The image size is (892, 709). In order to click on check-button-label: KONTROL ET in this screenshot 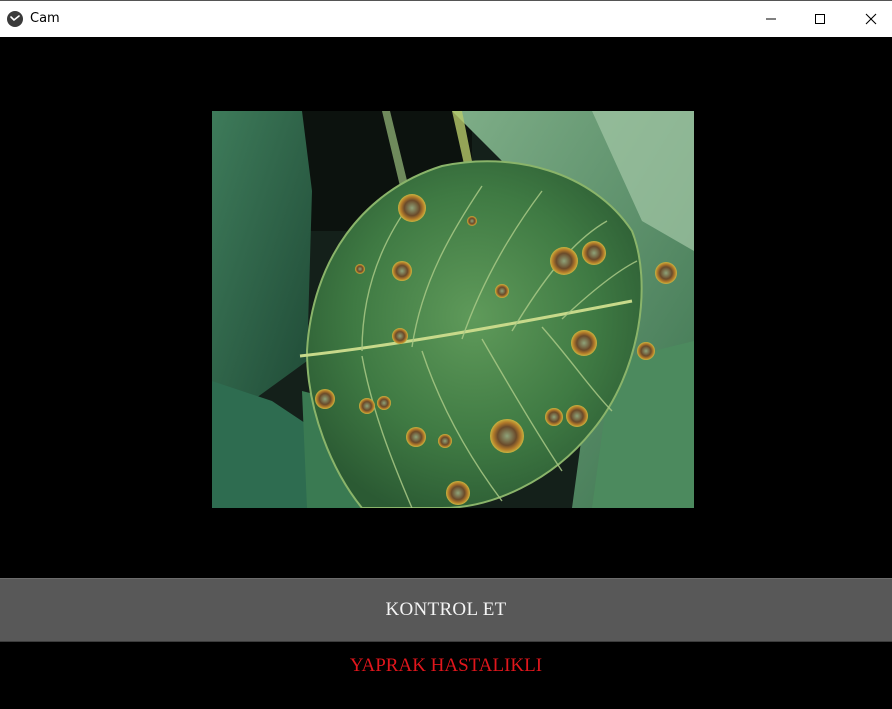, I will do `click(446, 609)`.